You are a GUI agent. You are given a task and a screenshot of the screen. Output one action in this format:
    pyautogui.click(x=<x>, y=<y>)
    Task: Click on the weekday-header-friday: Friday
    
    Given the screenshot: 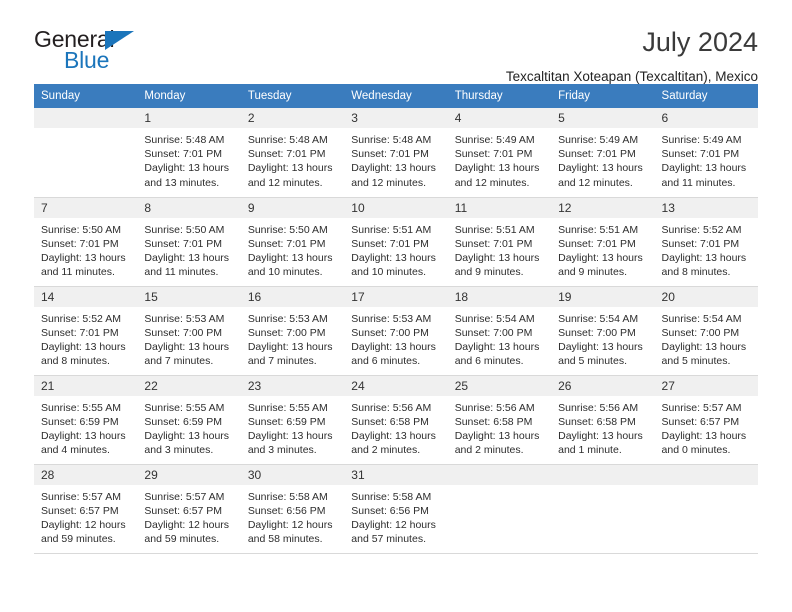 What is the action you would take?
    pyautogui.click(x=603, y=96)
    